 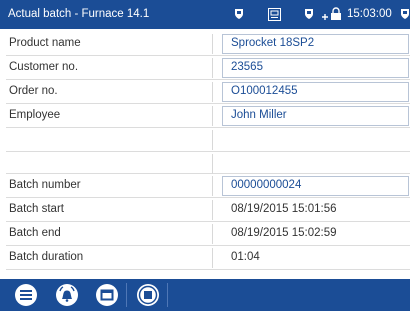 What do you see at coordinates (208, 44) in the screenshot?
I see `field-row-product-name: Product name Sprocket 18SP2` at bounding box center [208, 44].